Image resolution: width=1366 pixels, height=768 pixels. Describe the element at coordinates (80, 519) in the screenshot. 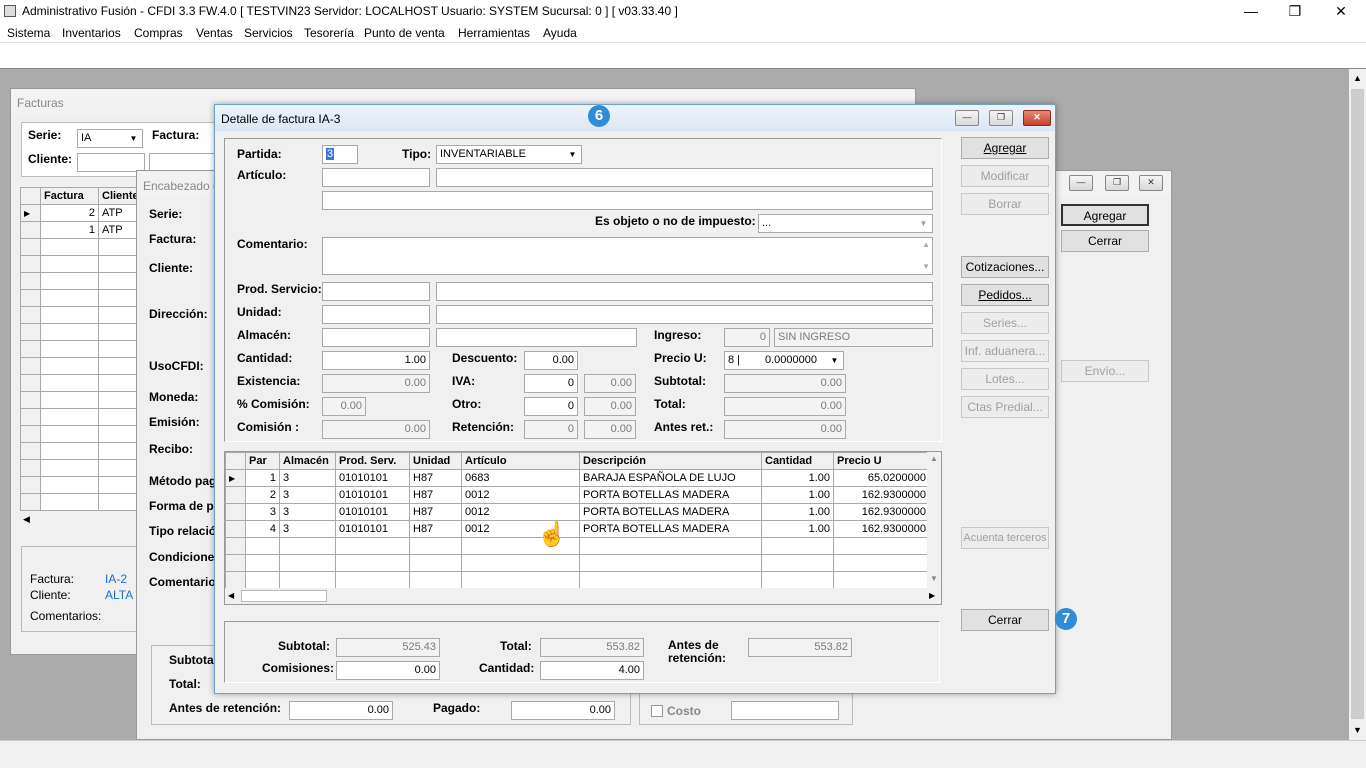

I see `facturas-hscroll: ◀` at that location.